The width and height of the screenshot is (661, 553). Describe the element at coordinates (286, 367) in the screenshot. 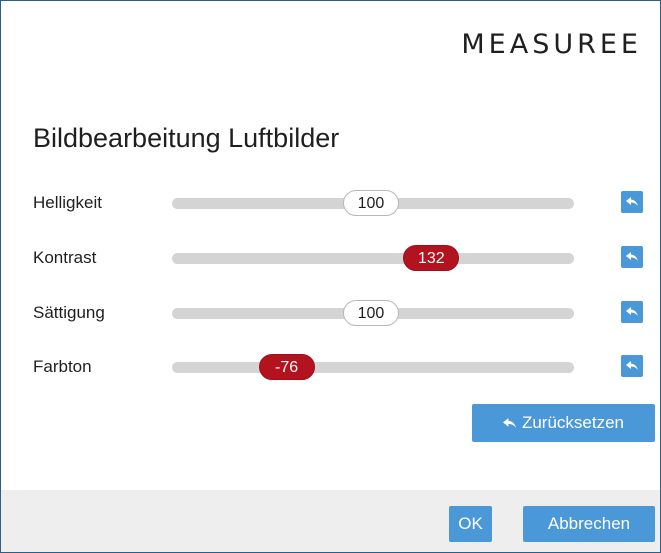

I see `slider-handle: -76` at that location.